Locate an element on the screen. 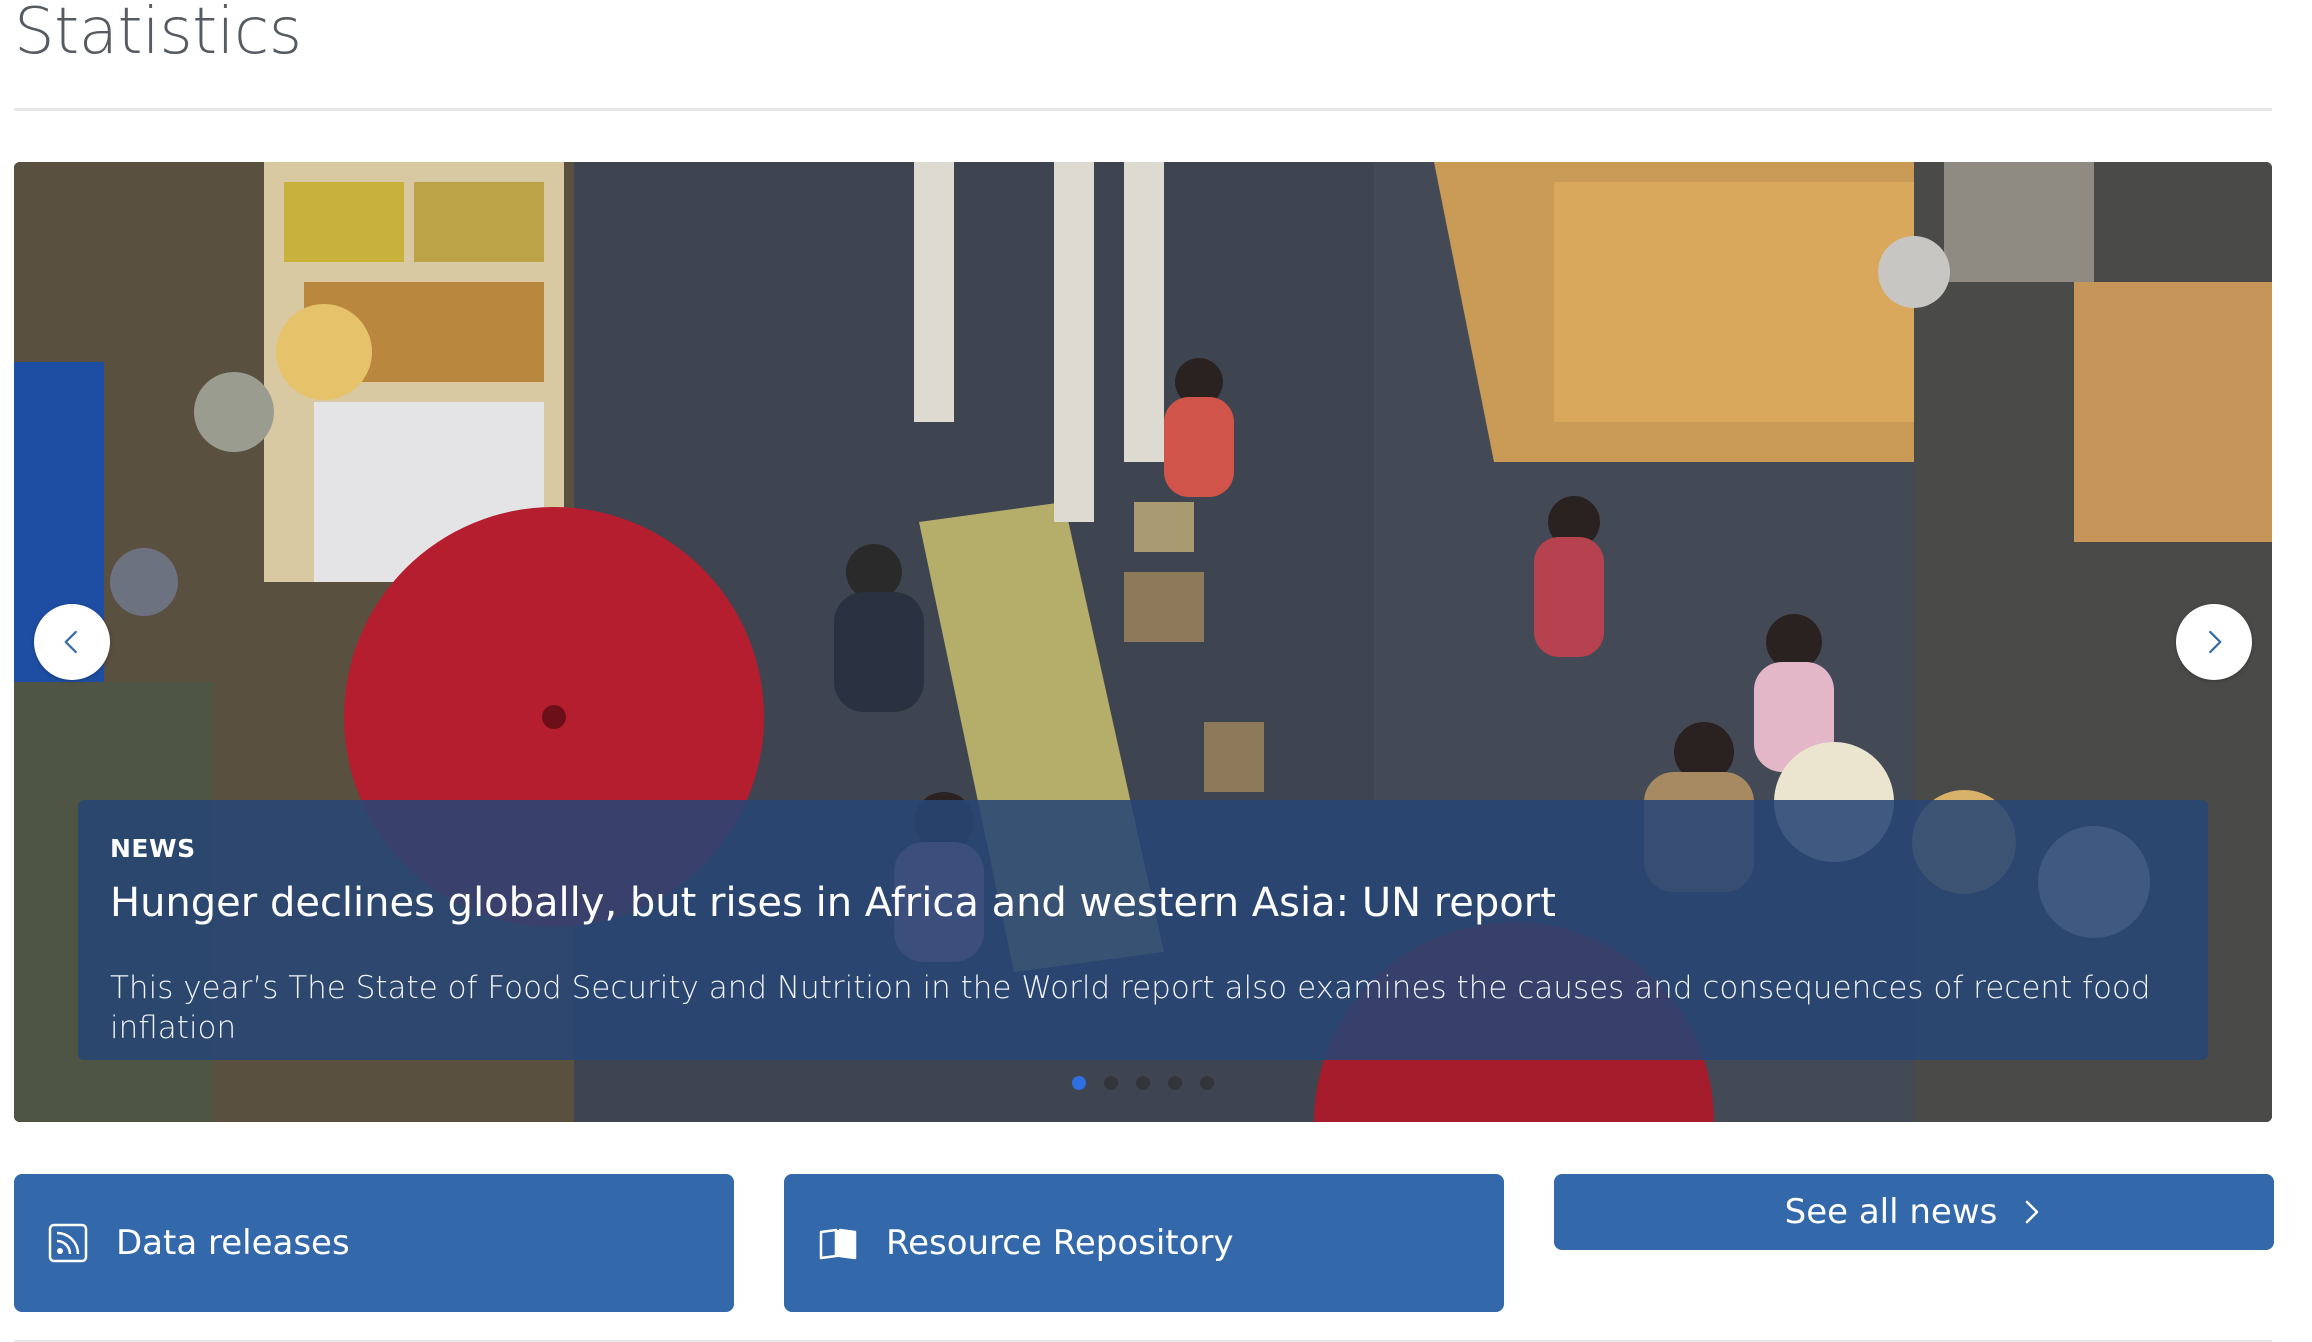 This screenshot has height=1342, width=2312. open-book-icon is located at coordinates (838, 1244).